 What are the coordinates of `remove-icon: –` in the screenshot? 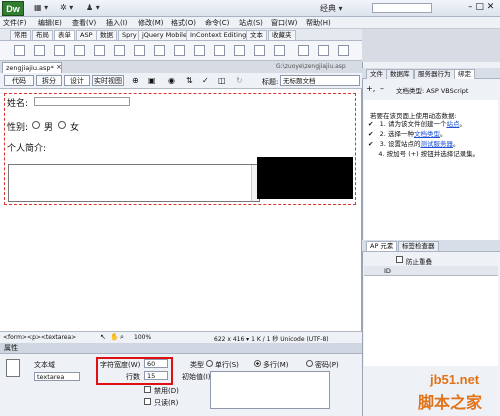 It's located at (382, 88).